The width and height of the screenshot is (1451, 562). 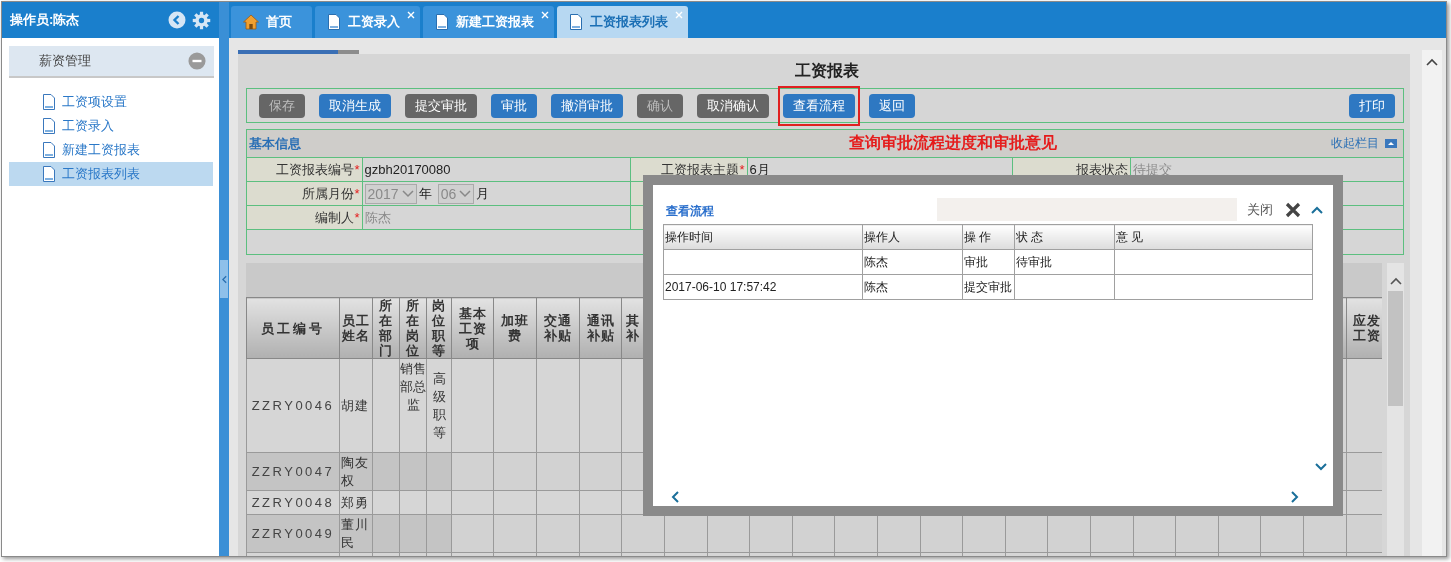 I want to click on field-label: 工资报表编号*, so click(x=304, y=170).